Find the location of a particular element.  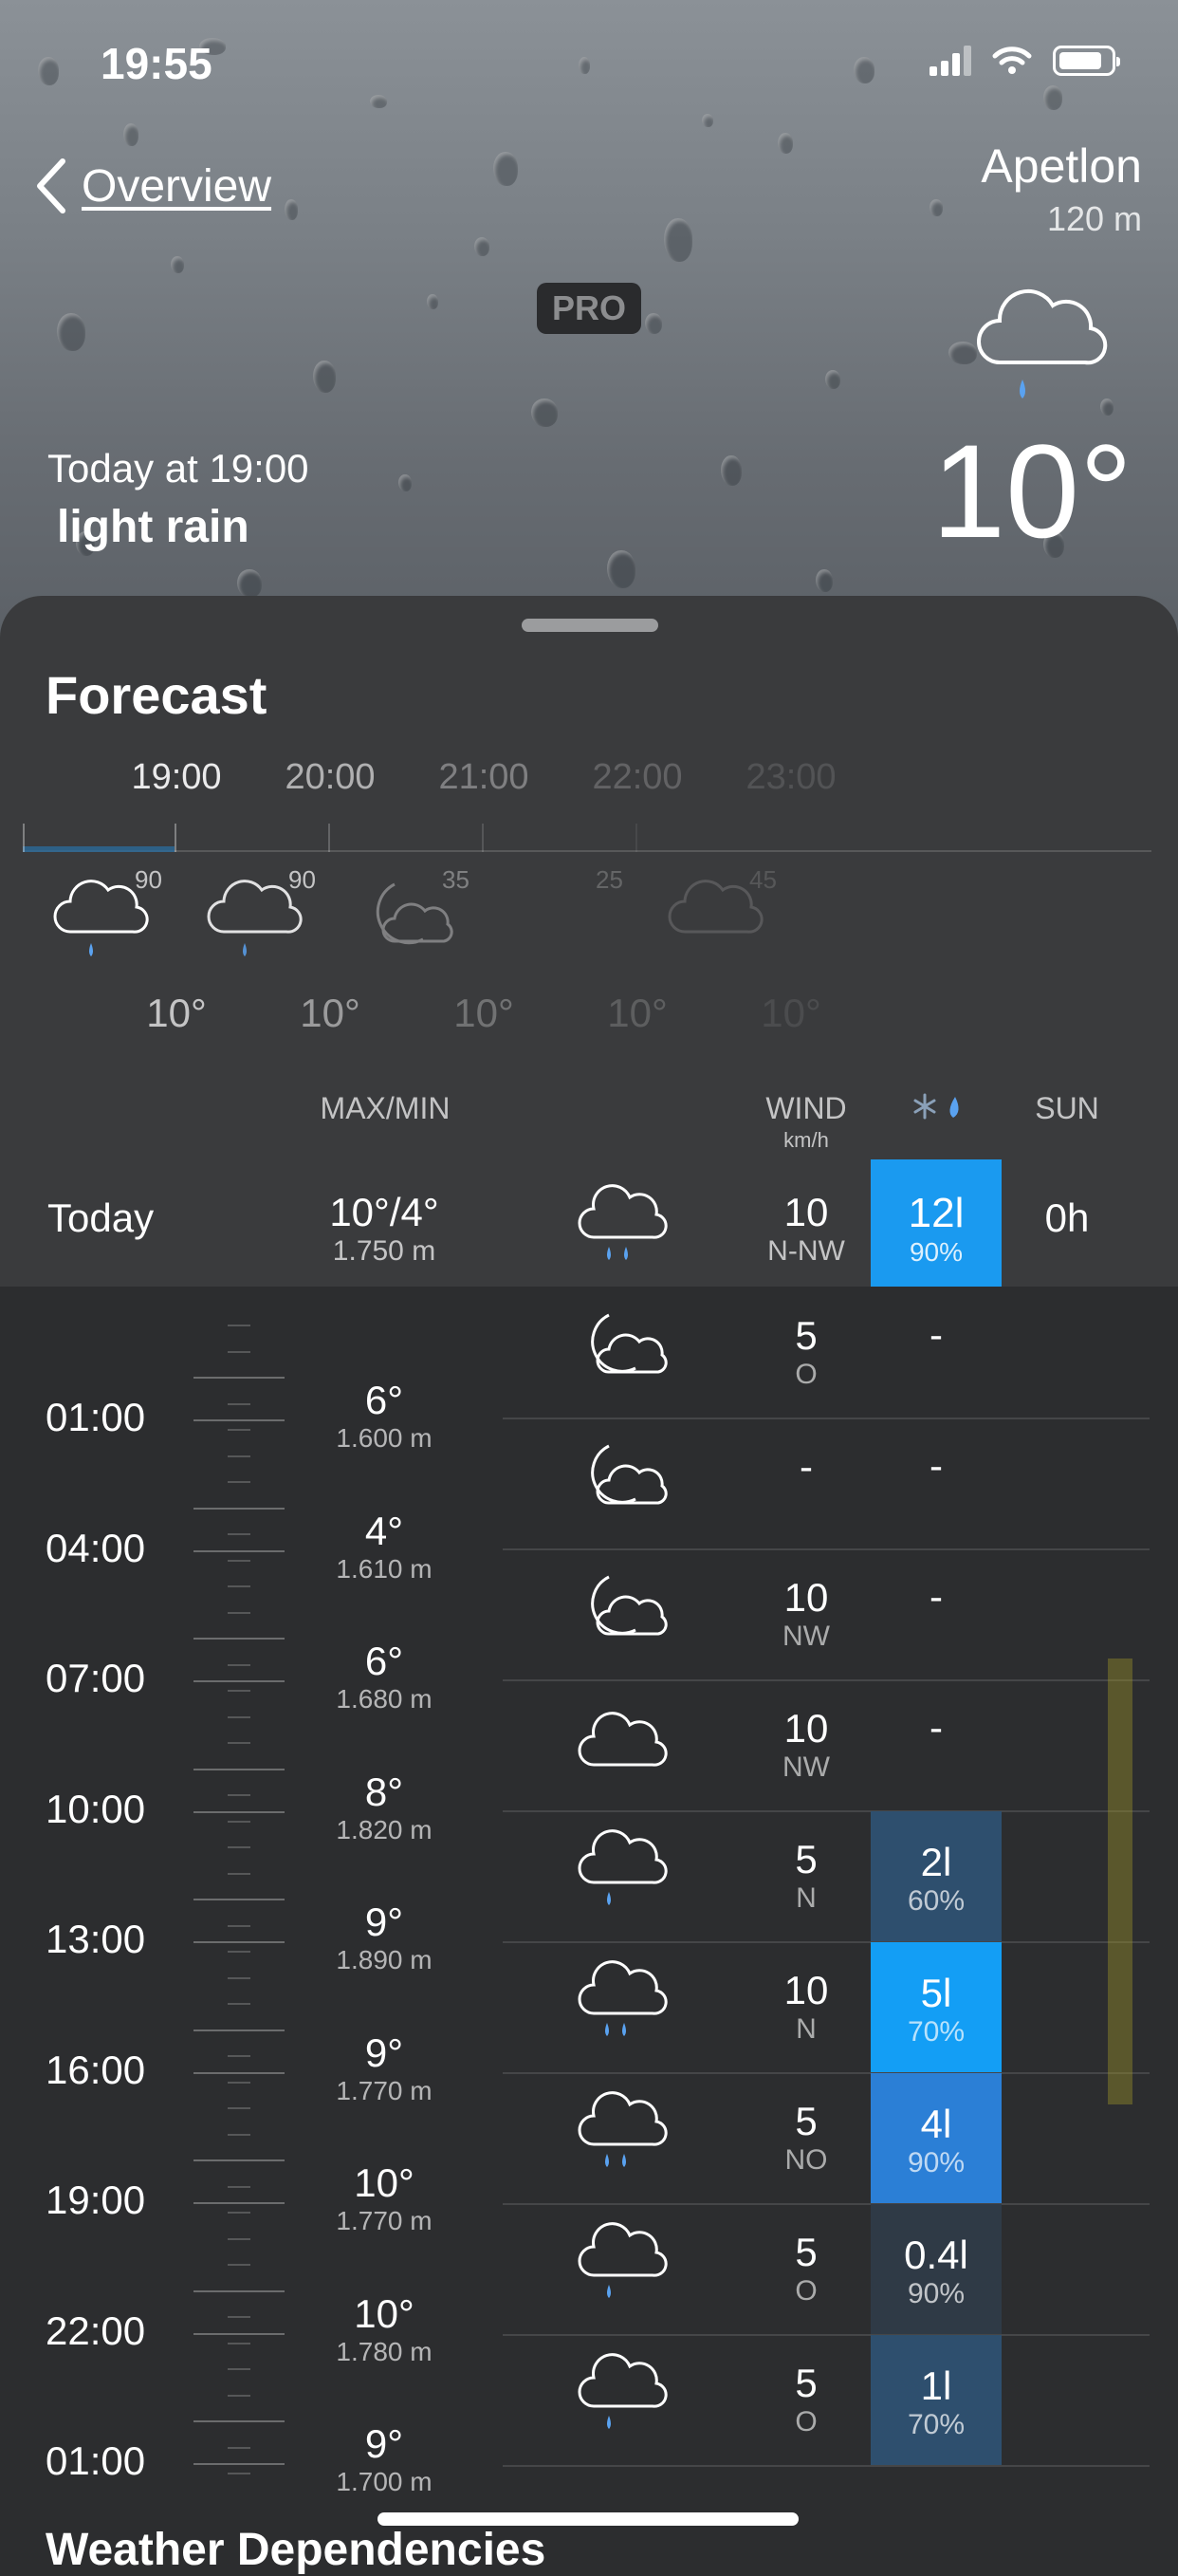

forecast-title: Forecast is located at coordinates (157, 695).